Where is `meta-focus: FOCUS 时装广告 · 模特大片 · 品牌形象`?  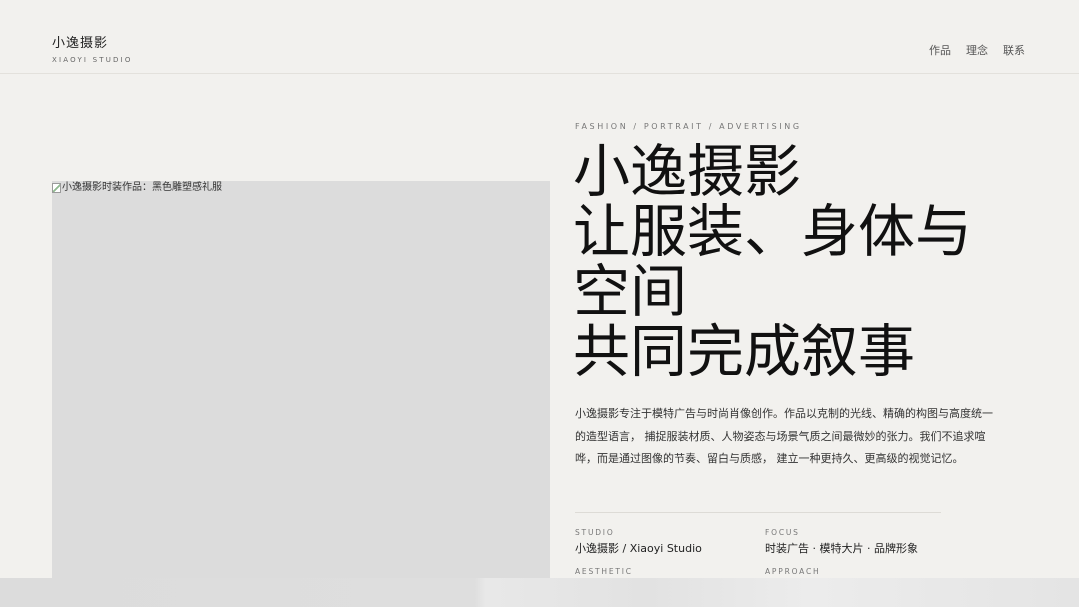 meta-focus: FOCUS 时装广告 · 模特大片 · 品牌形象 is located at coordinates (841, 542).